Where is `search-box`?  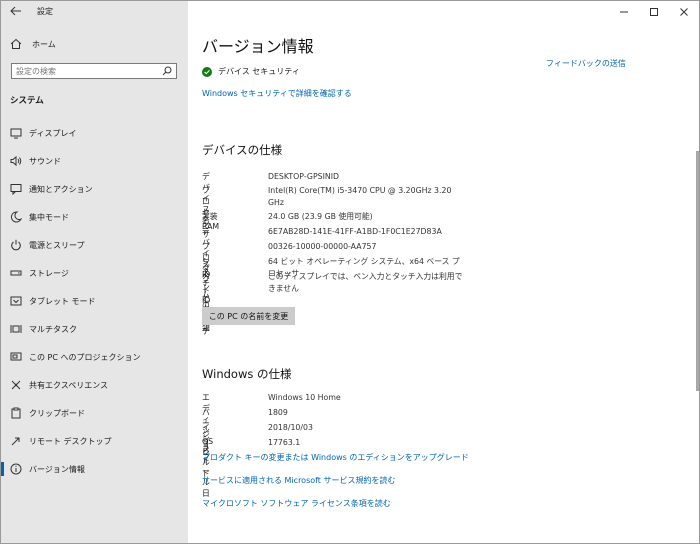
search-box is located at coordinates (94, 71).